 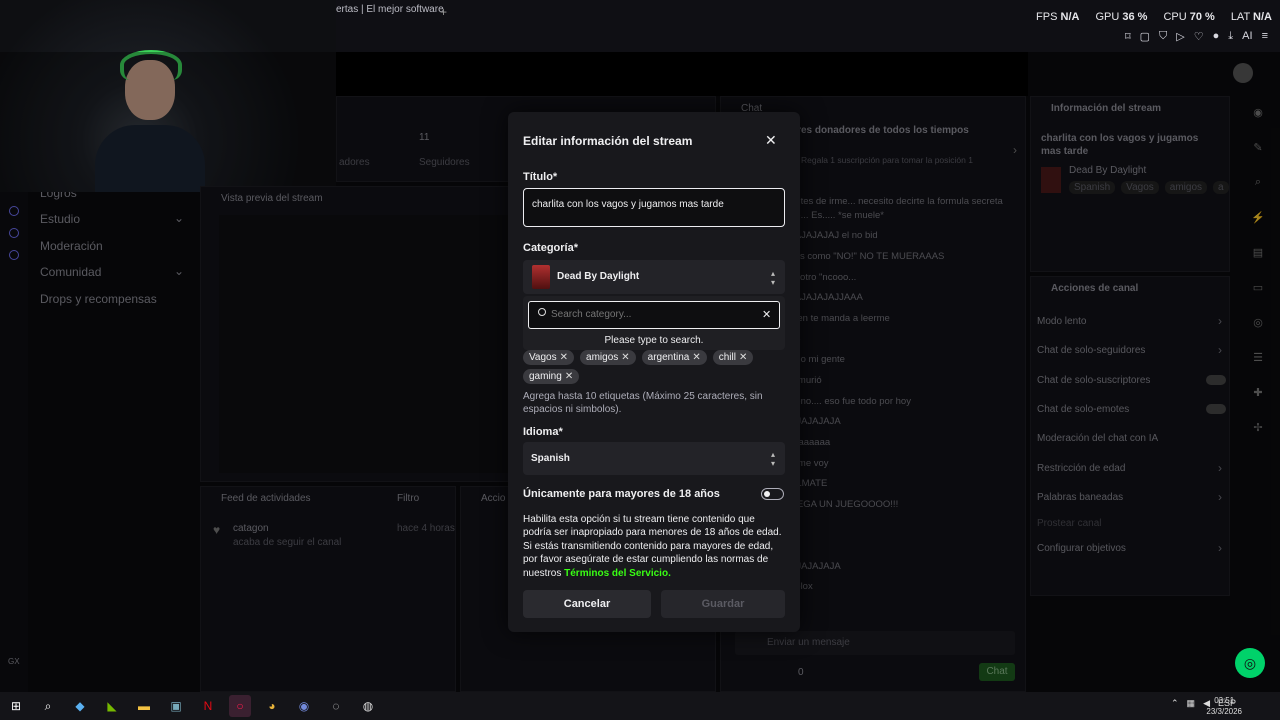 What do you see at coordinates (1250, 663) in the screenshot?
I see `help-icon: ◎` at bounding box center [1250, 663].